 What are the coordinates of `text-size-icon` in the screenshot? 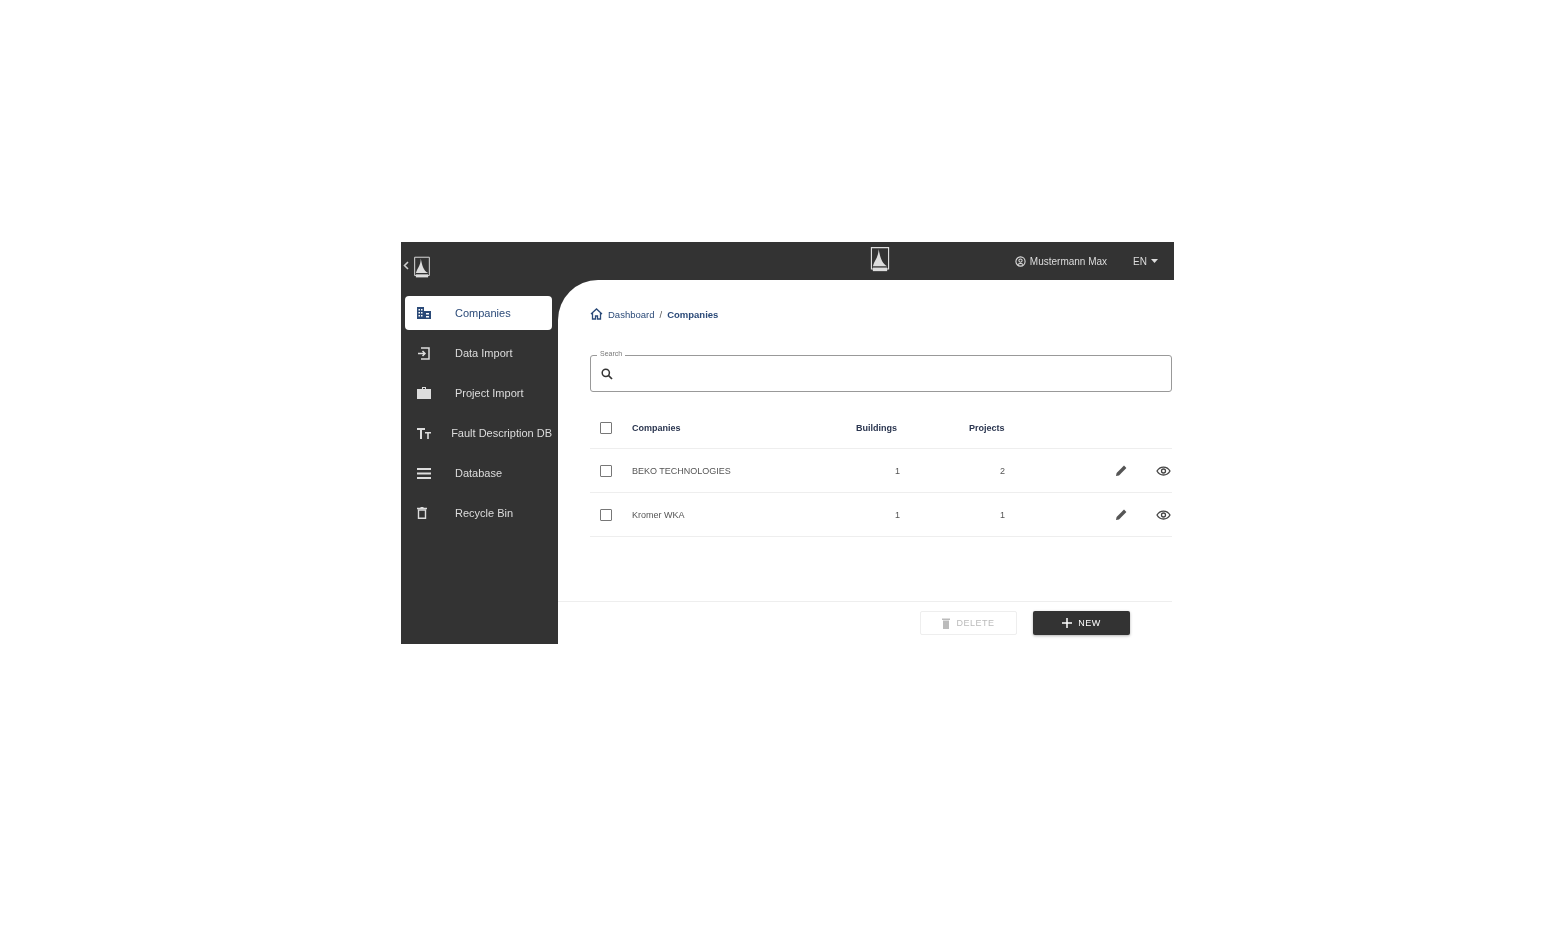 It's located at (424, 433).